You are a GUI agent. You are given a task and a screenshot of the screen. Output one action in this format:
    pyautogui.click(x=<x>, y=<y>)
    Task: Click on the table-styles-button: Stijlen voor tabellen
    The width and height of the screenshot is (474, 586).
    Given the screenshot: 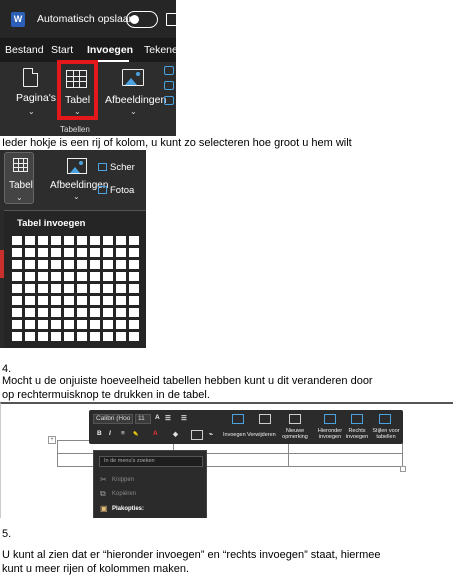 What is the action you would take?
    pyautogui.click(x=386, y=434)
    